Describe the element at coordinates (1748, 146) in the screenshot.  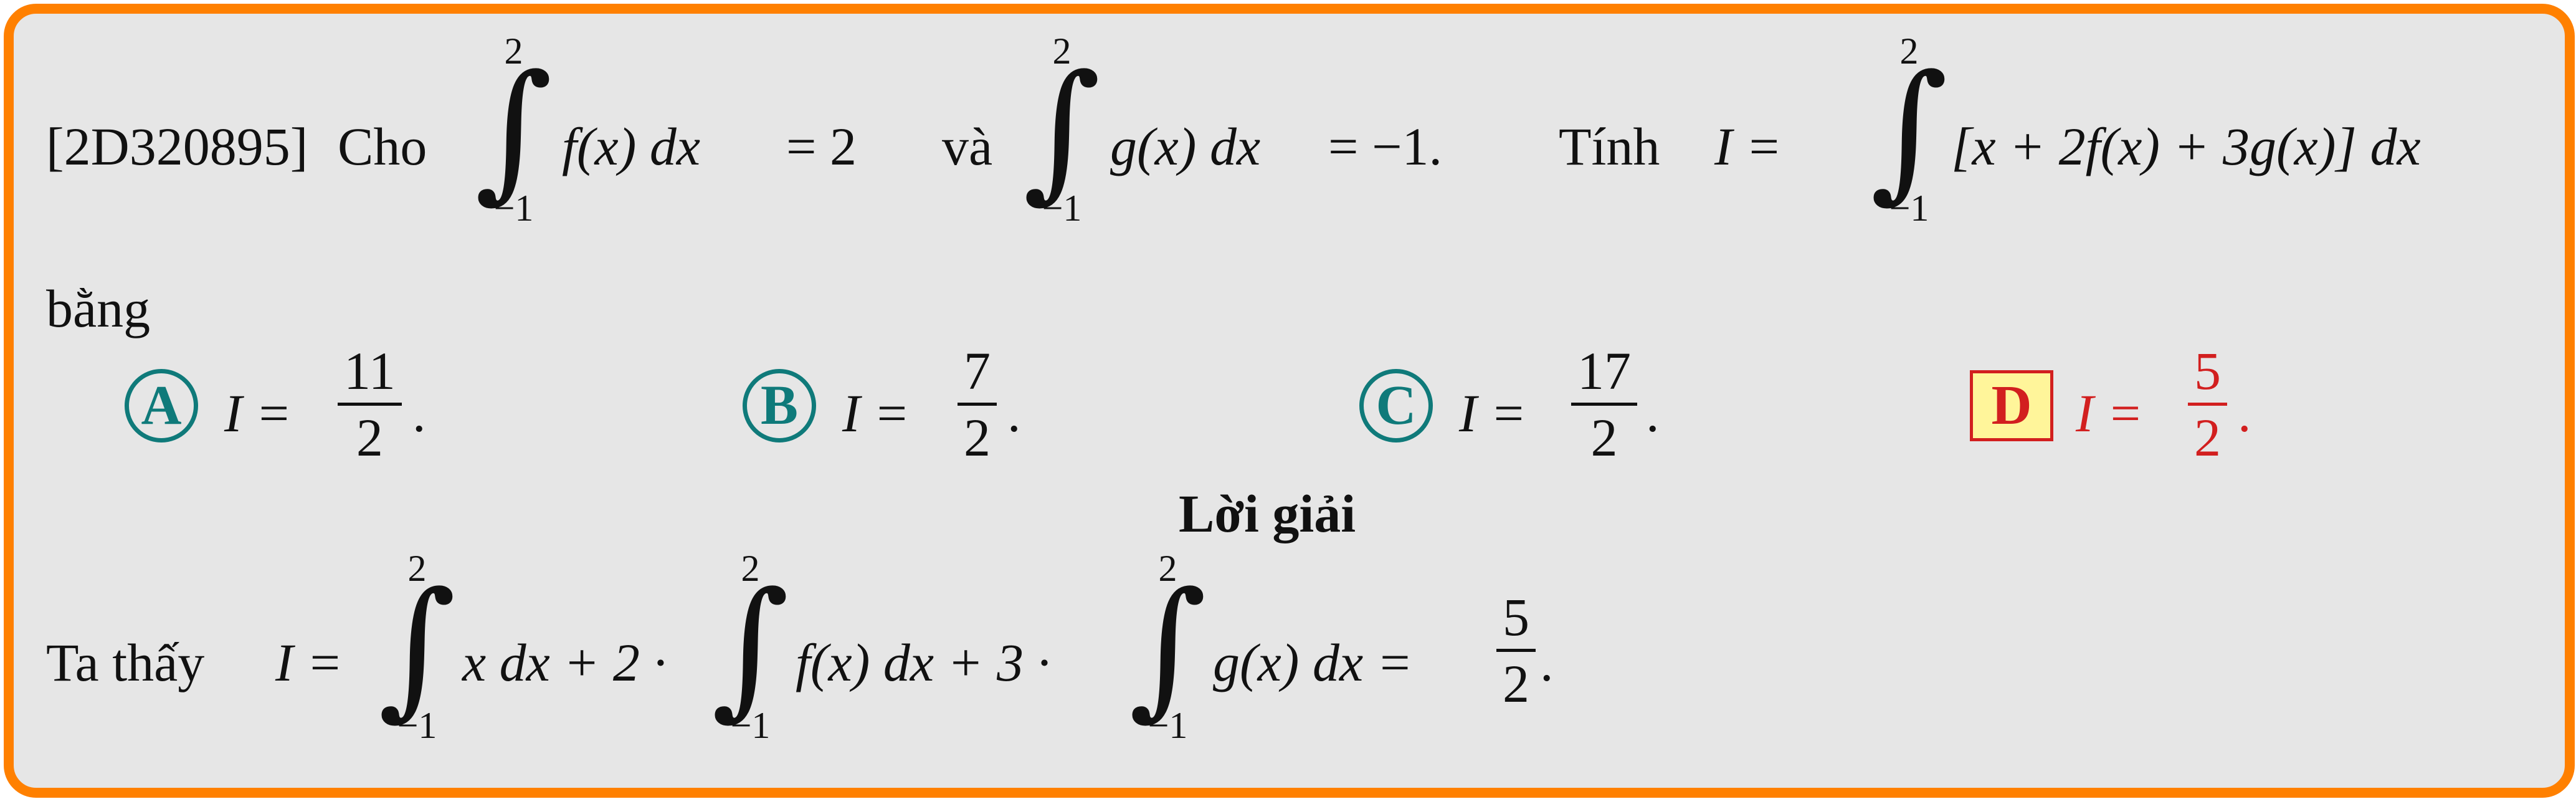
I see `integral-3-lhs: I =` at that location.